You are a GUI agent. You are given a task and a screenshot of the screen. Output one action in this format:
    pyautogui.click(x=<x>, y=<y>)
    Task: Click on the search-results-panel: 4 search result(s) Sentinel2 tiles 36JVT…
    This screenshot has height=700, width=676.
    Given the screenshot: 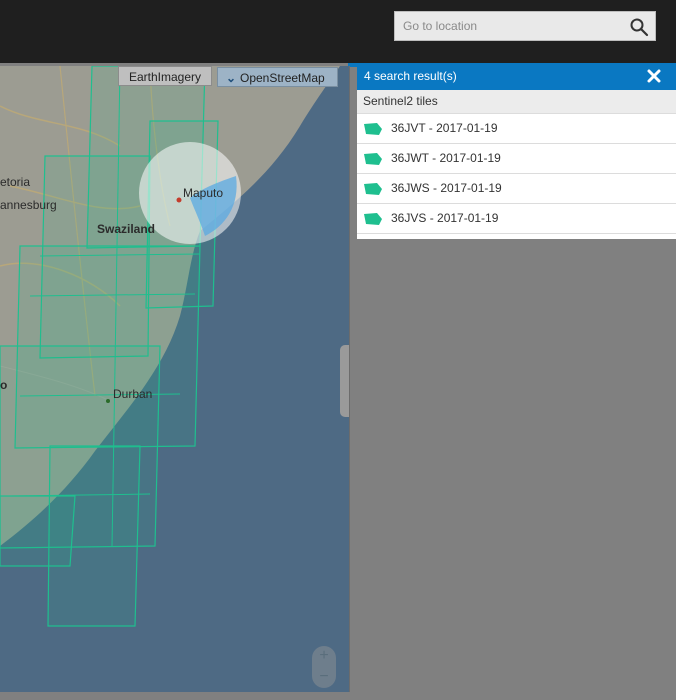 What is the action you would take?
    pyautogui.click(x=516, y=152)
    